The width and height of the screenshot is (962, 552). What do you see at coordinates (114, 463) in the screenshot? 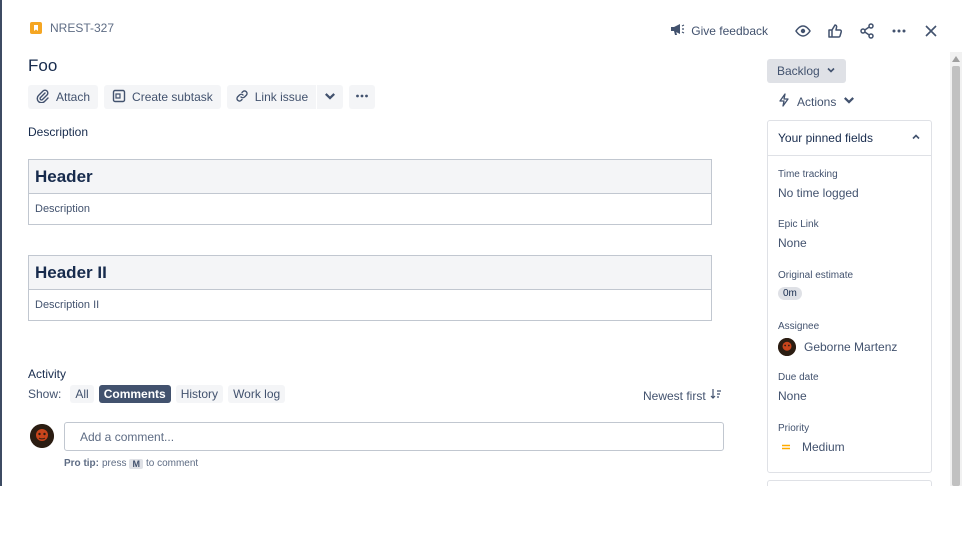
I see `pro-tip-press: press` at bounding box center [114, 463].